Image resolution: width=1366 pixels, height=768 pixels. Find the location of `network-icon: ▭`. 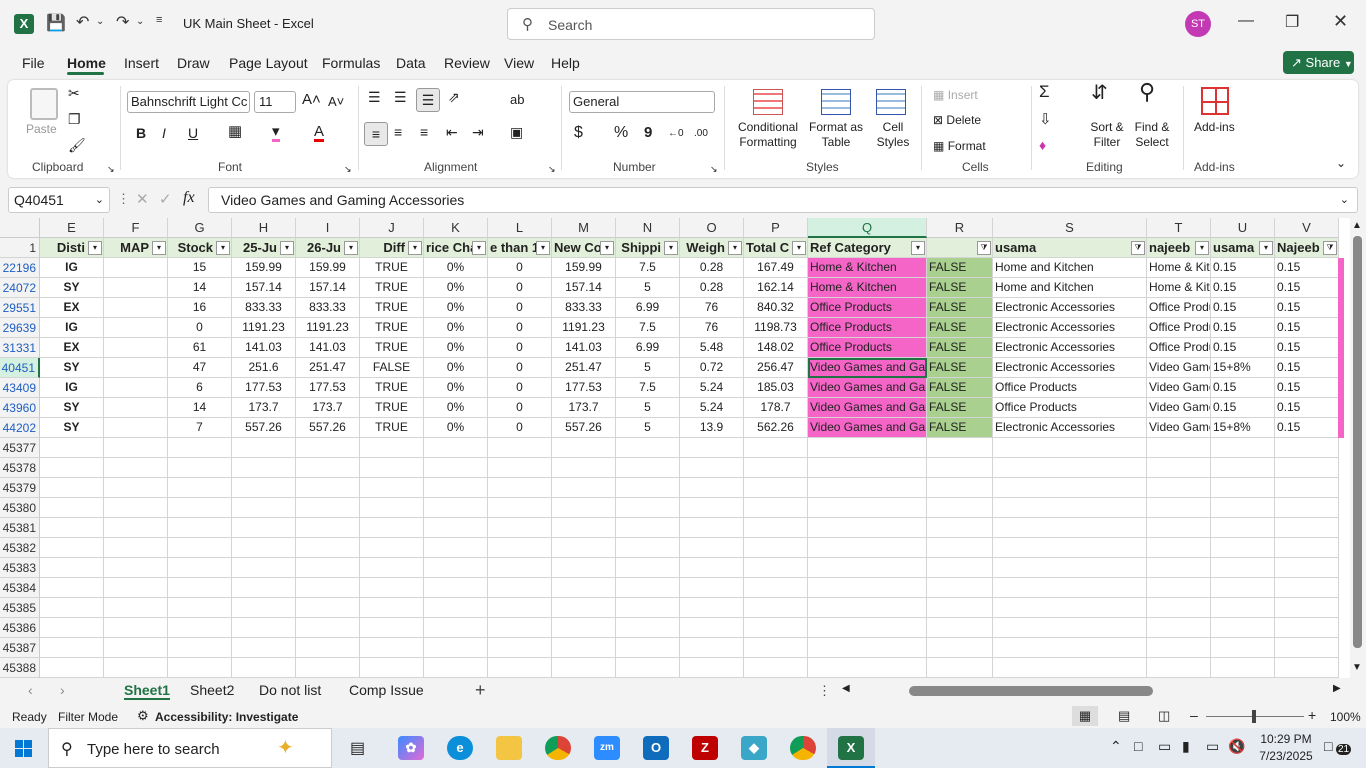

network-icon: ▭ is located at coordinates (1212, 746).